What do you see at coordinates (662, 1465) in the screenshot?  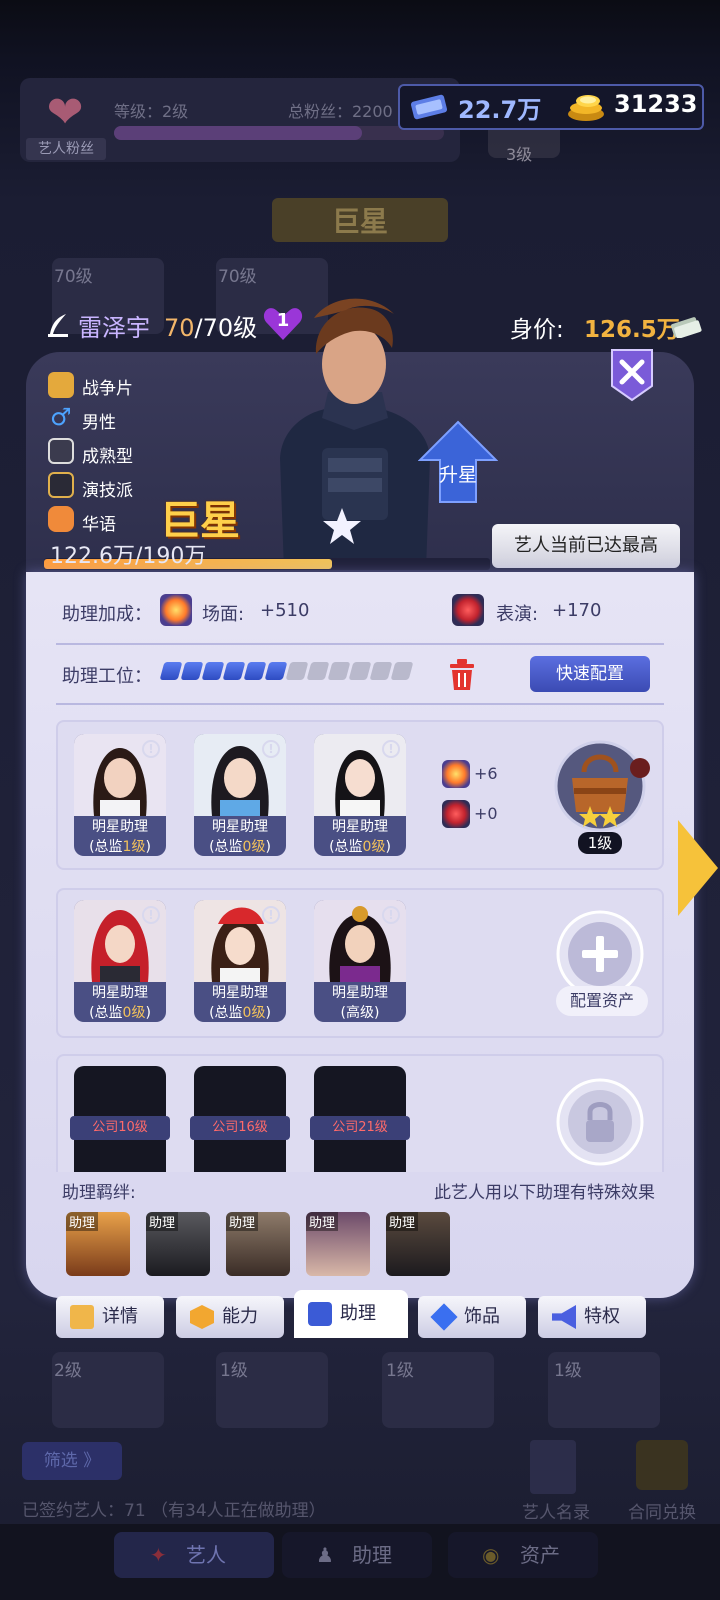 I see `contract-icon` at bounding box center [662, 1465].